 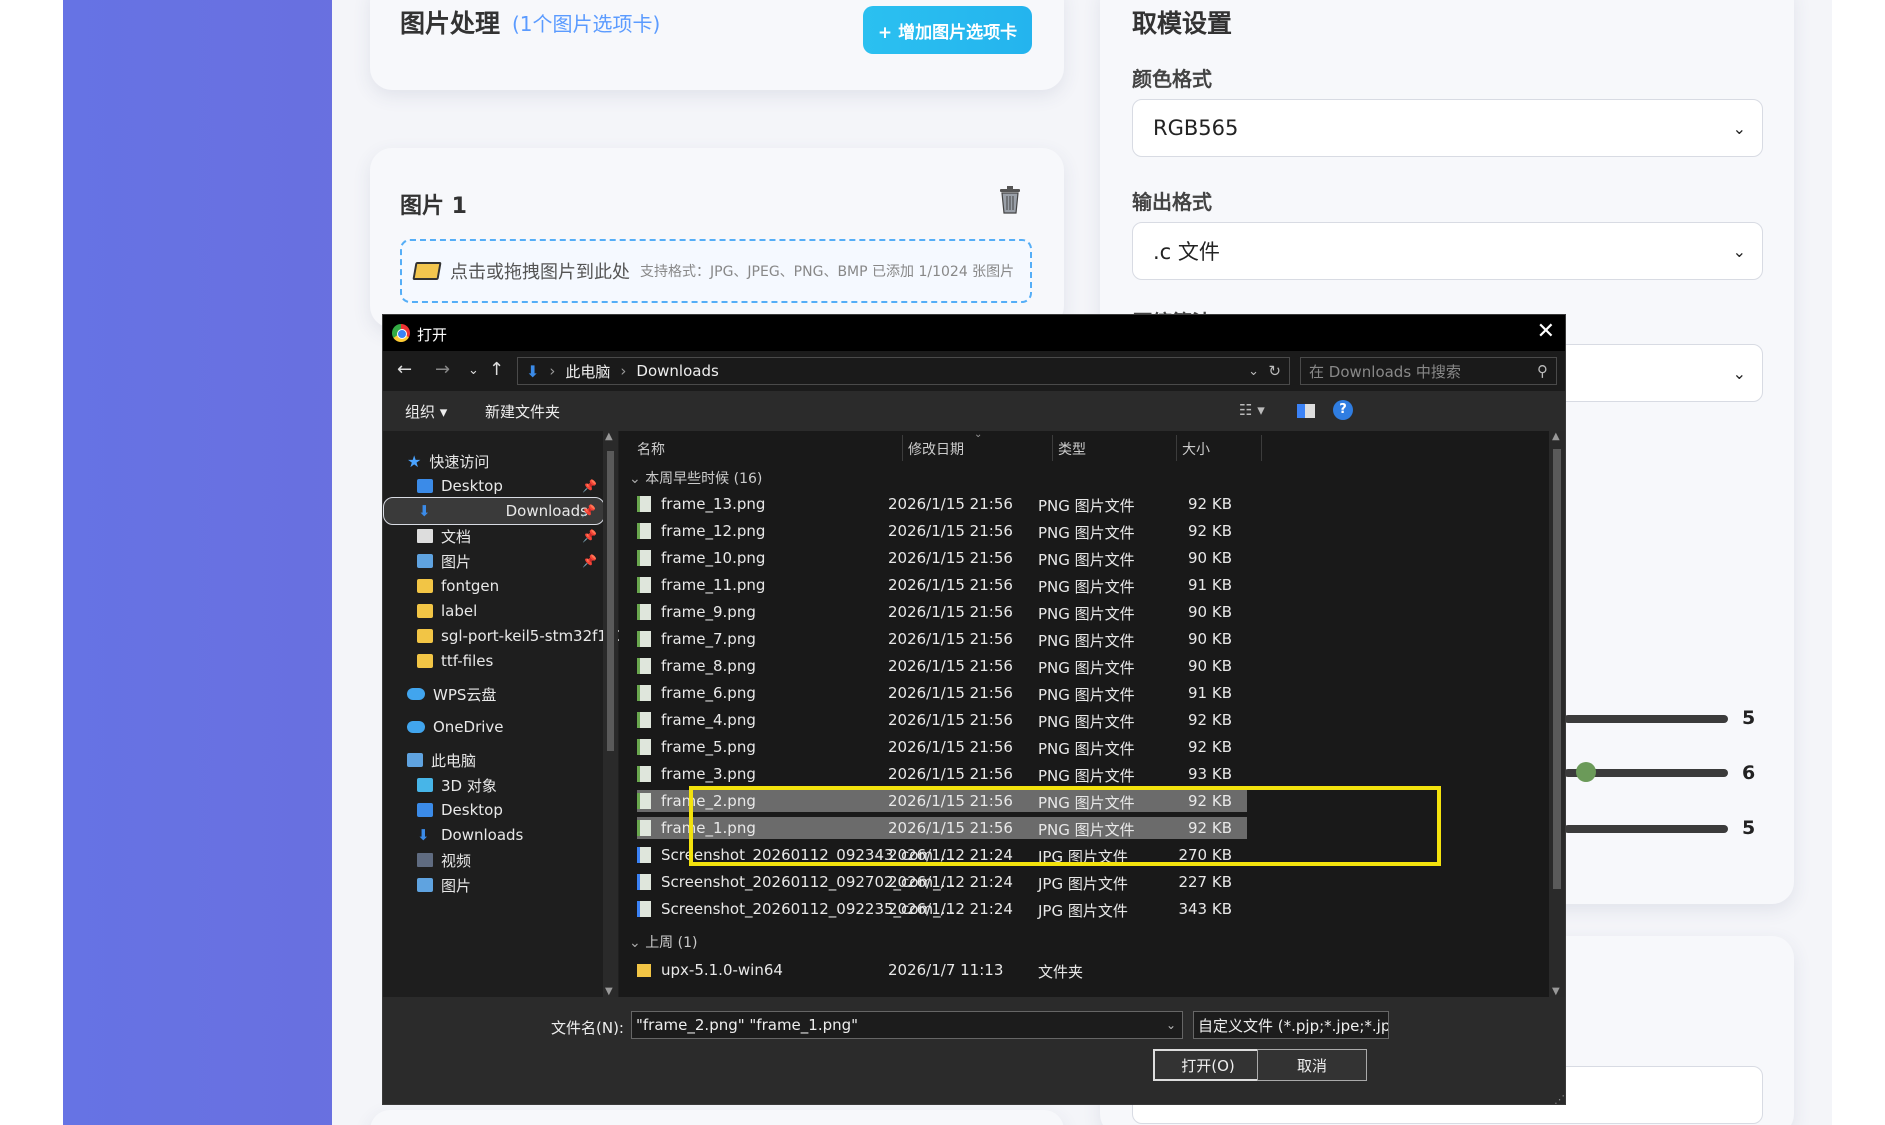 I want to click on recent-chevron-icon: ⌄, so click(x=473, y=370).